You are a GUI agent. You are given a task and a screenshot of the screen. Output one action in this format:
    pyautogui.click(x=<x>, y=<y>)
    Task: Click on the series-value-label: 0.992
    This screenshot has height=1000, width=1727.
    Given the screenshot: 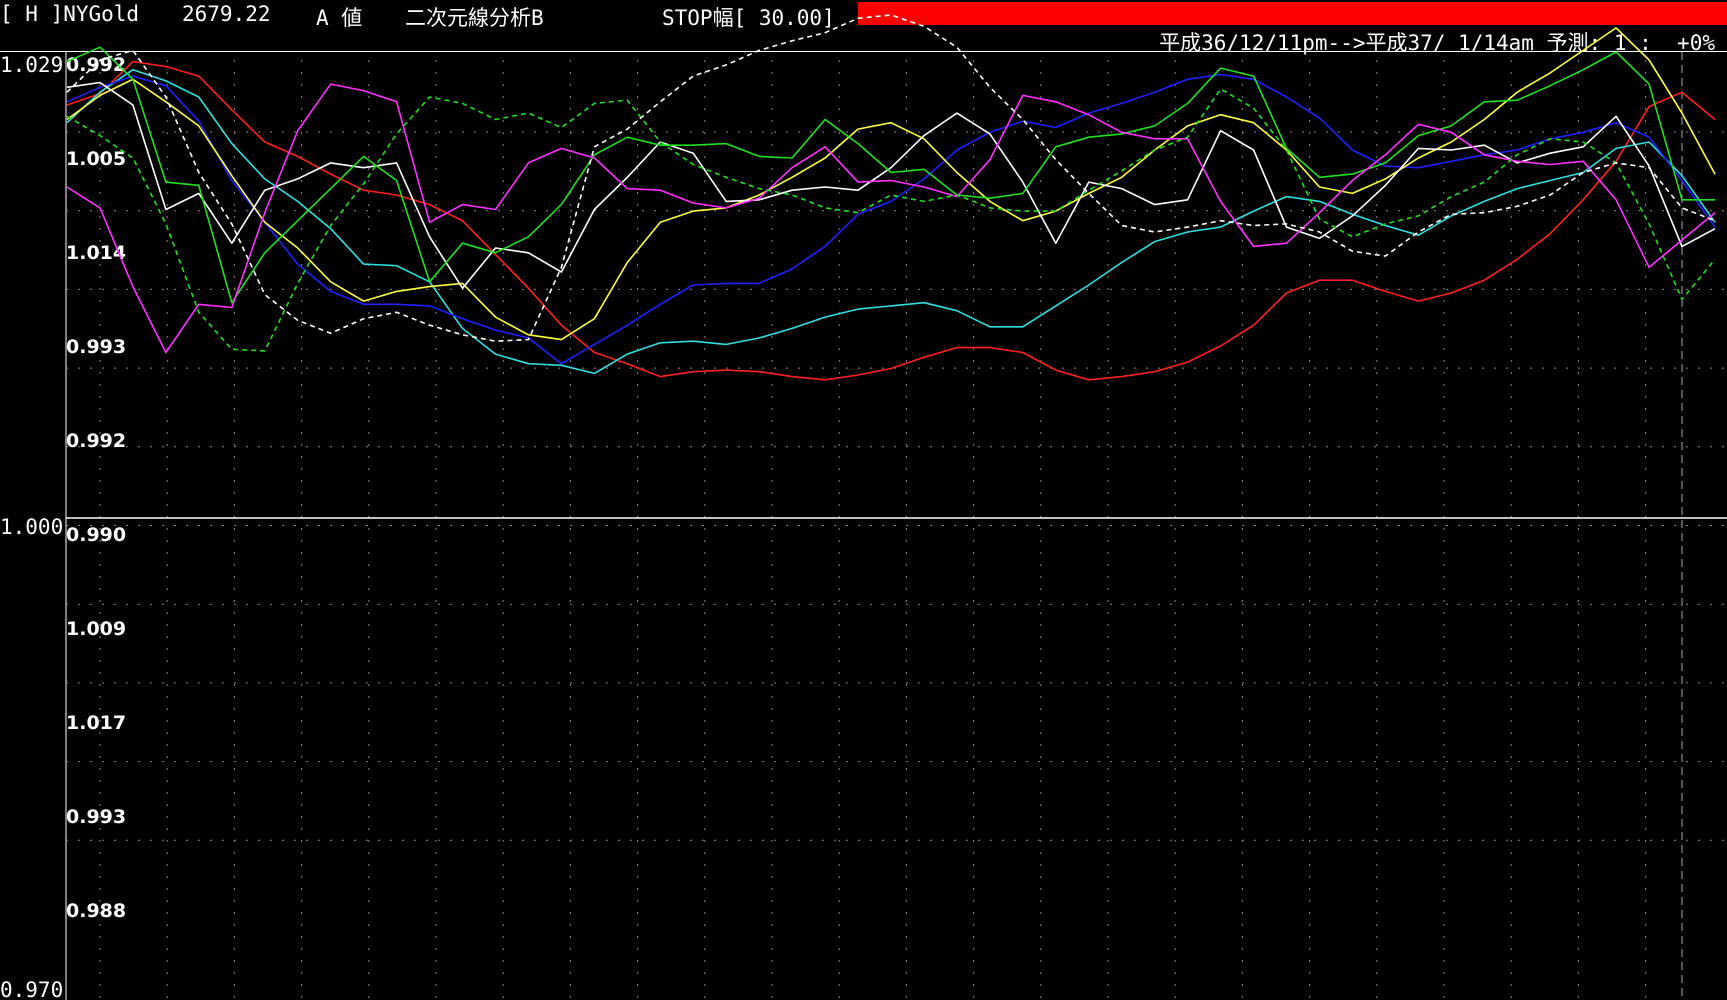 What is the action you would take?
    pyautogui.click(x=96, y=441)
    